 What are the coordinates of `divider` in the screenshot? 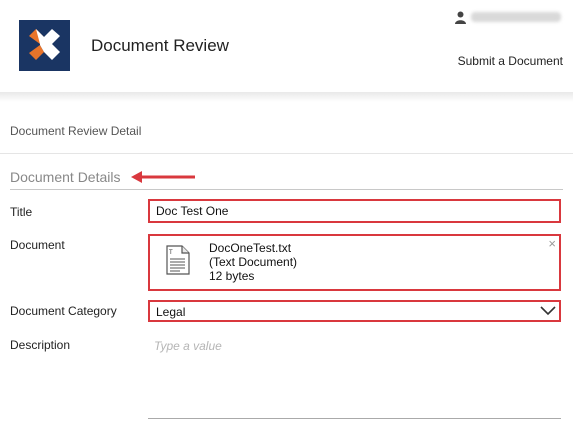 It's located at (286, 153).